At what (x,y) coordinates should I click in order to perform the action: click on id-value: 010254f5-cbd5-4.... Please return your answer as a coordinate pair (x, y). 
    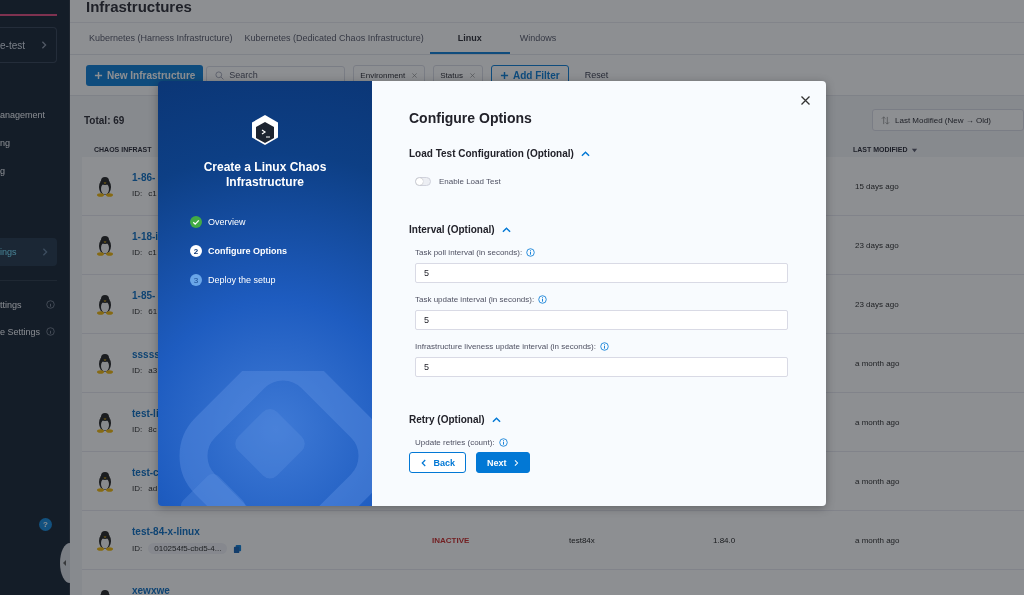
    Looking at the image, I should click on (188, 548).